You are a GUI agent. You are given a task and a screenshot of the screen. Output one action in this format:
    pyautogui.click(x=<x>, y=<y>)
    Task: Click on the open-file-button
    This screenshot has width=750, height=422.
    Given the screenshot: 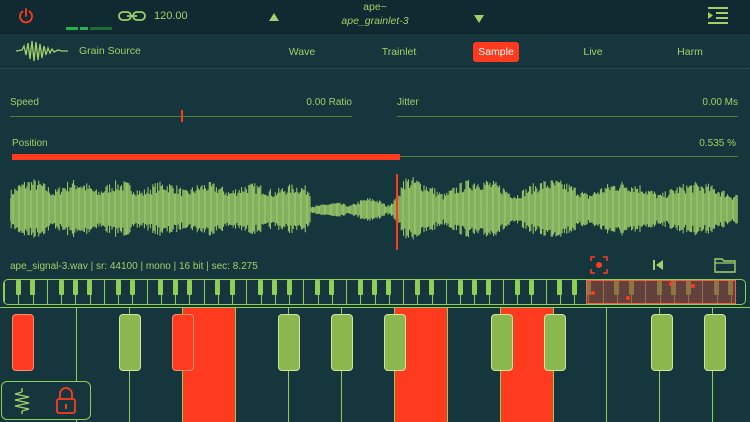 What is the action you would take?
    pyautogui.click(x=725, y=265)
    